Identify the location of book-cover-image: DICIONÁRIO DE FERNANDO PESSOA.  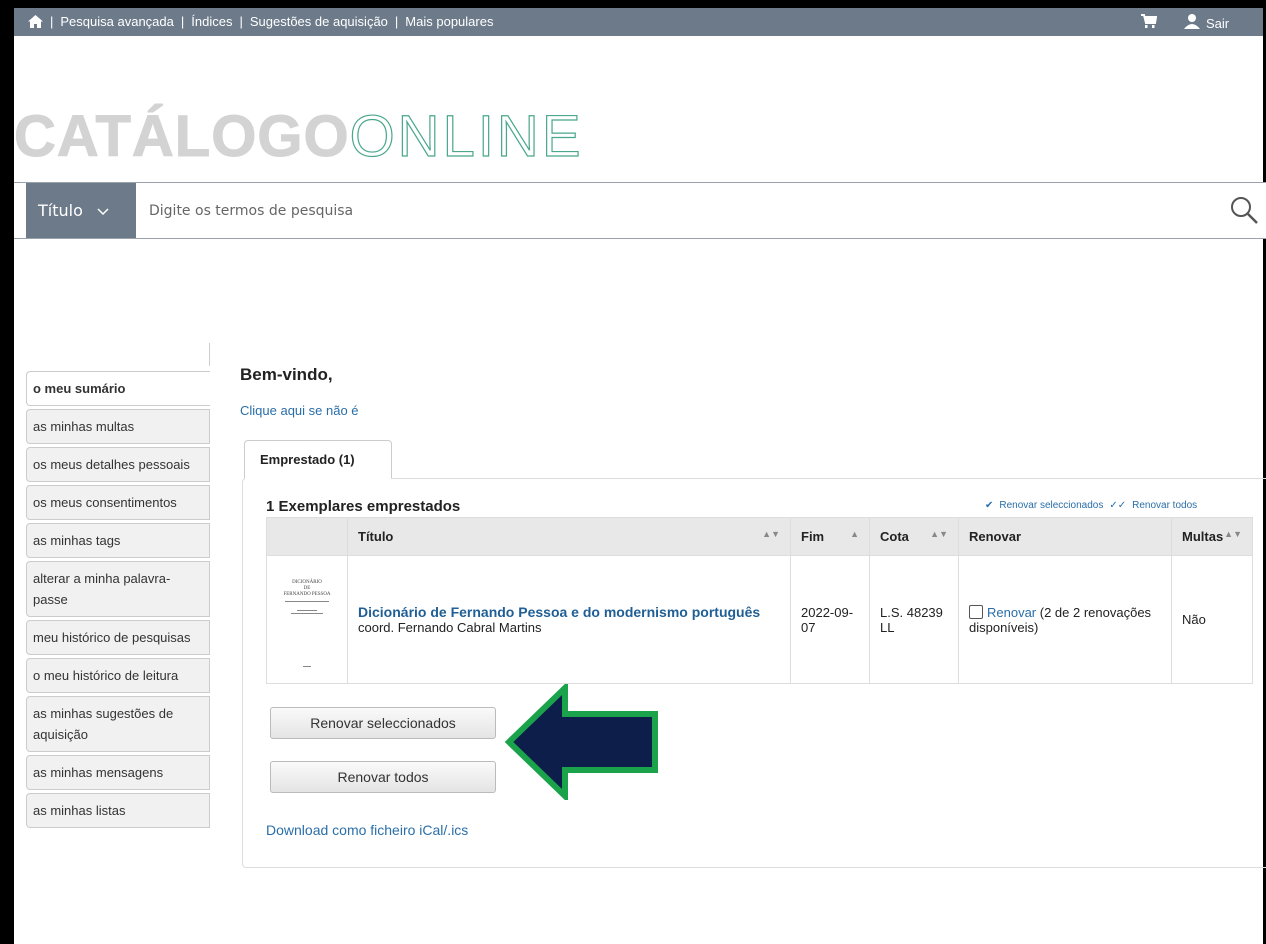
(307, 620).